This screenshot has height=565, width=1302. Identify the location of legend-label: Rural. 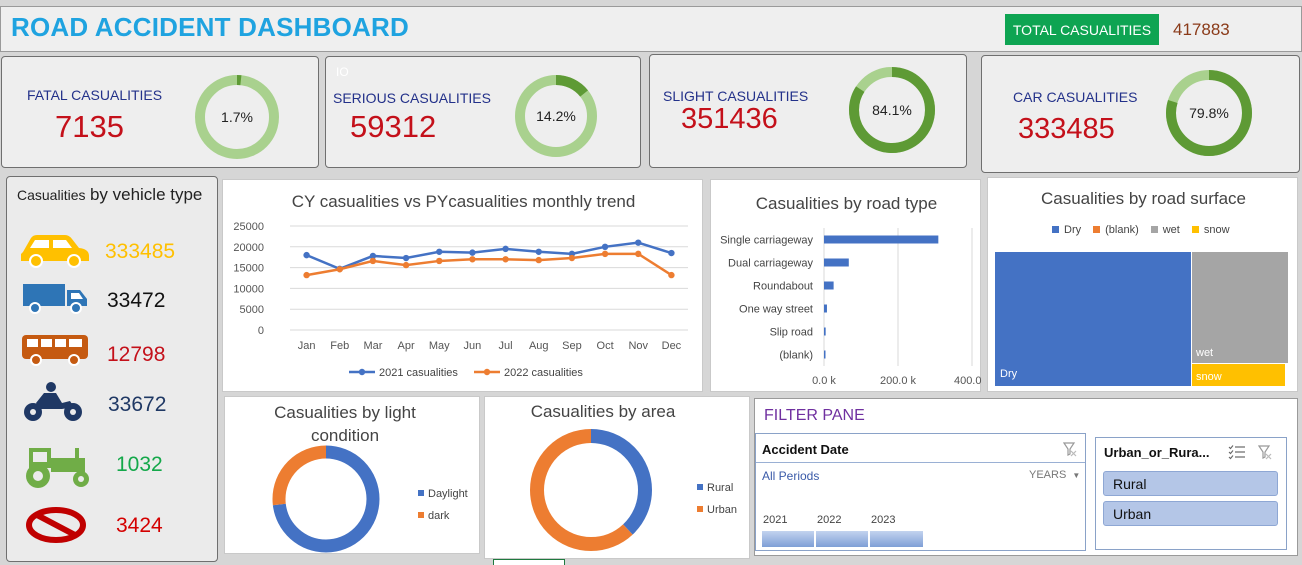
(720, 488).